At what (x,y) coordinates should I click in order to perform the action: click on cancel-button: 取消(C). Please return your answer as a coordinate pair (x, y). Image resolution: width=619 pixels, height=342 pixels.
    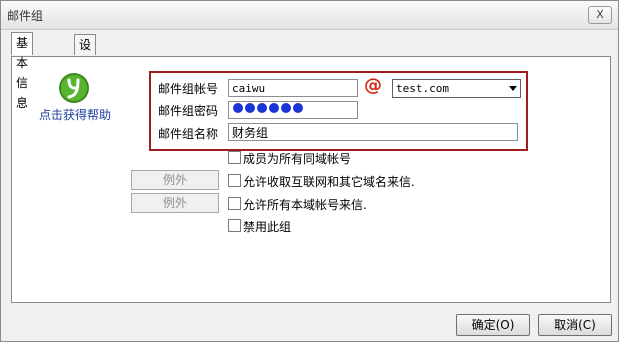
    Looking at the image, I should click on (575, 325).